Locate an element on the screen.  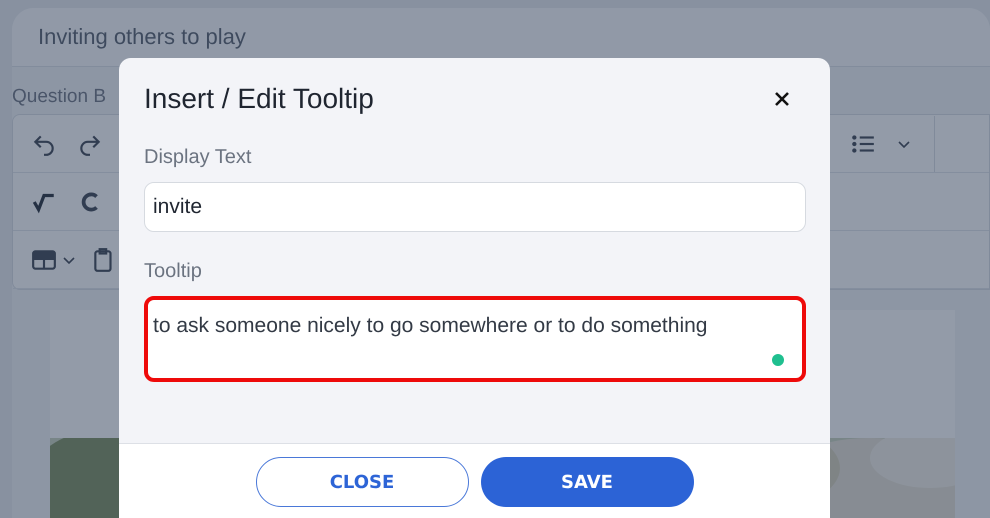
save-button: SAVE is located at coordinates (587, 482).